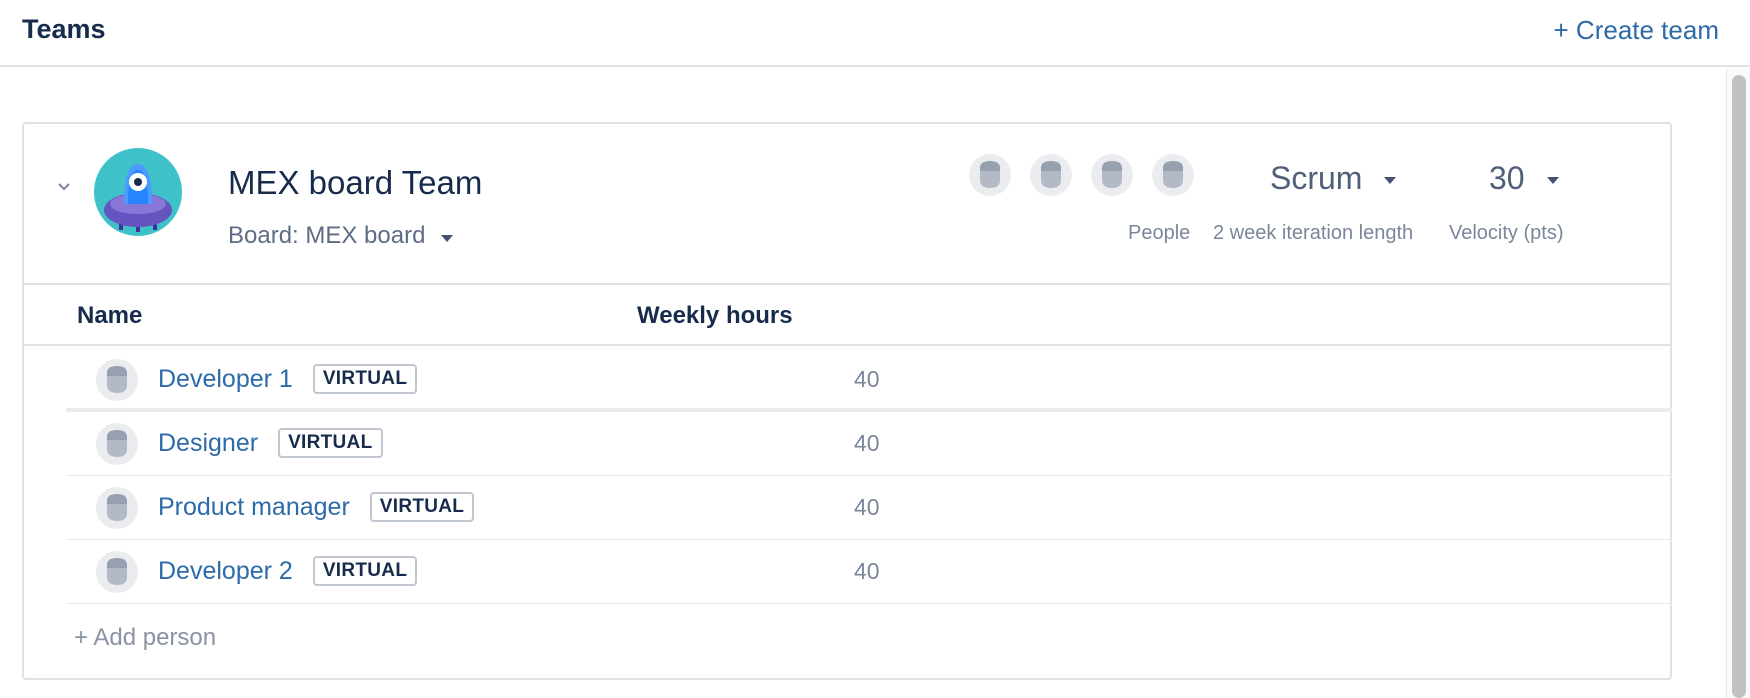 The width and height of the screenshot is (1750, 698). I want to click on members-table-header: Name Weekly hours, so click(847, 315).